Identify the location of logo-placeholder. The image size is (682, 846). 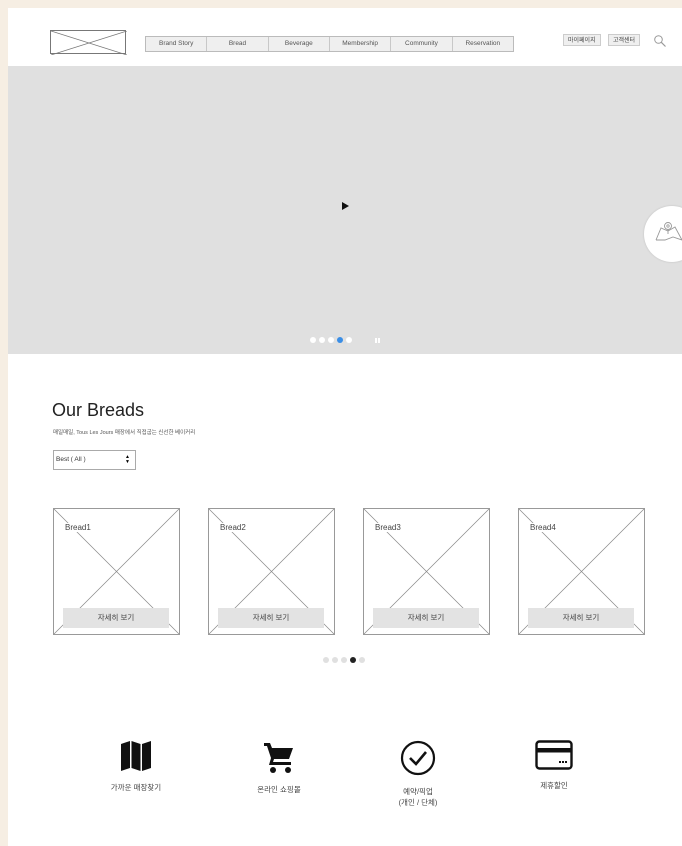
(88, 42).